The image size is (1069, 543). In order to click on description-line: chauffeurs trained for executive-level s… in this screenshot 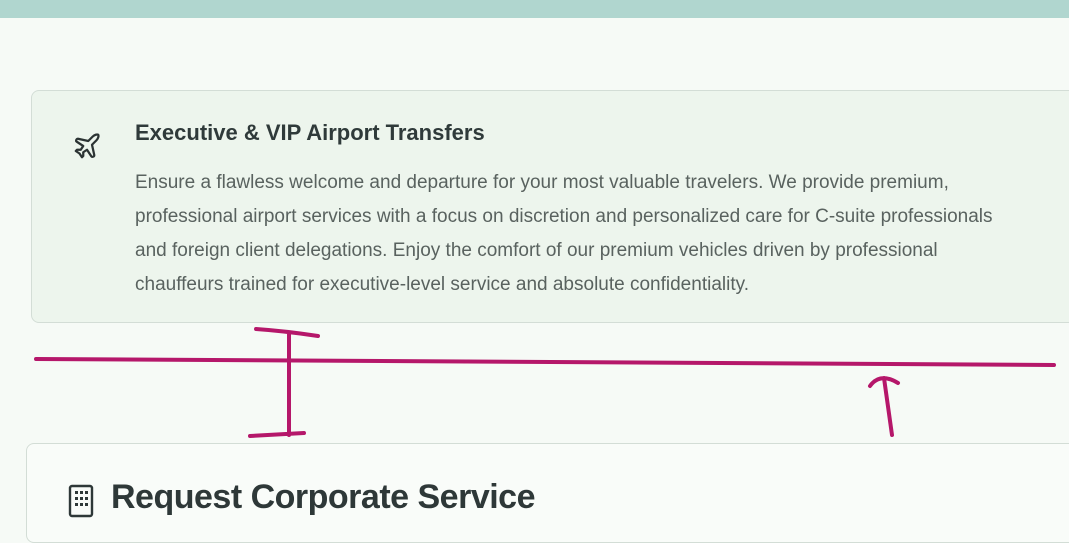, I will do `click(442, 284)`.